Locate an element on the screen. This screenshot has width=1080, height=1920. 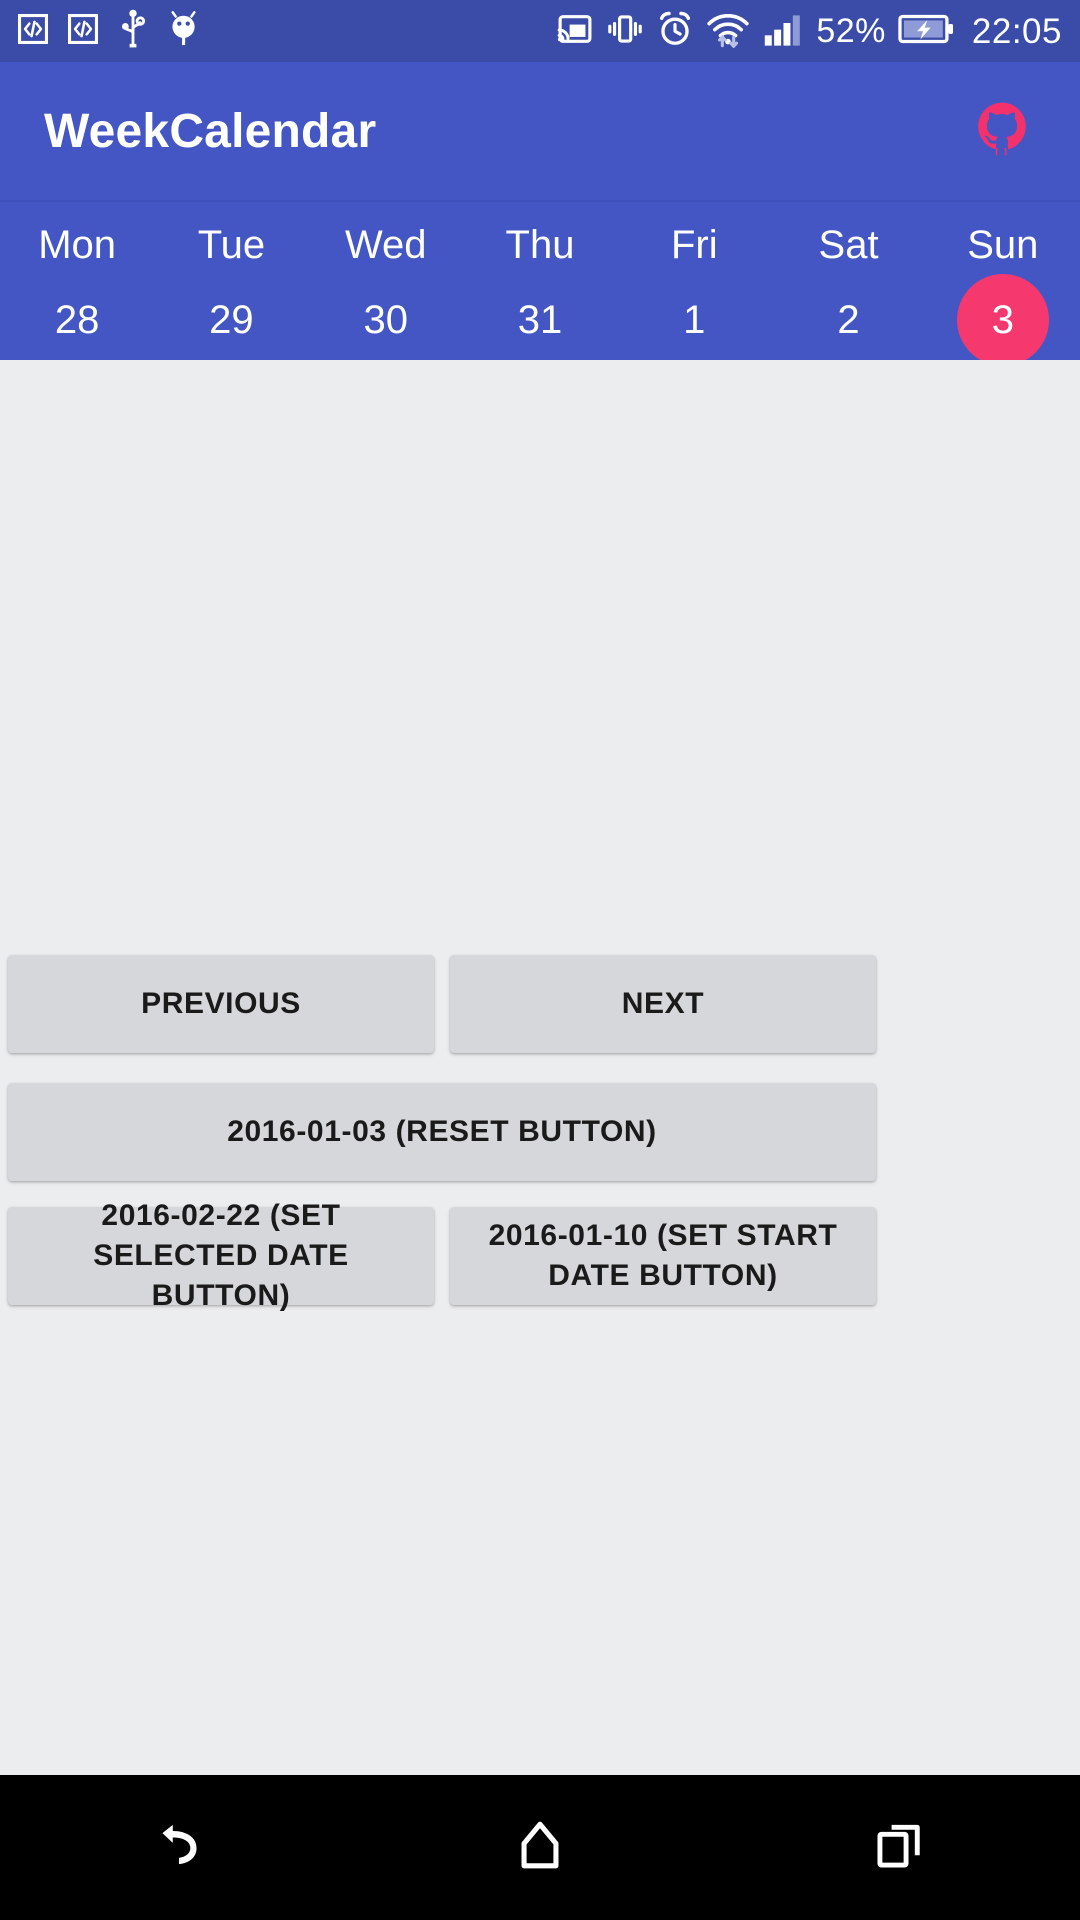
week-date-cell-2: 2 is located at coordinates (848, 320).